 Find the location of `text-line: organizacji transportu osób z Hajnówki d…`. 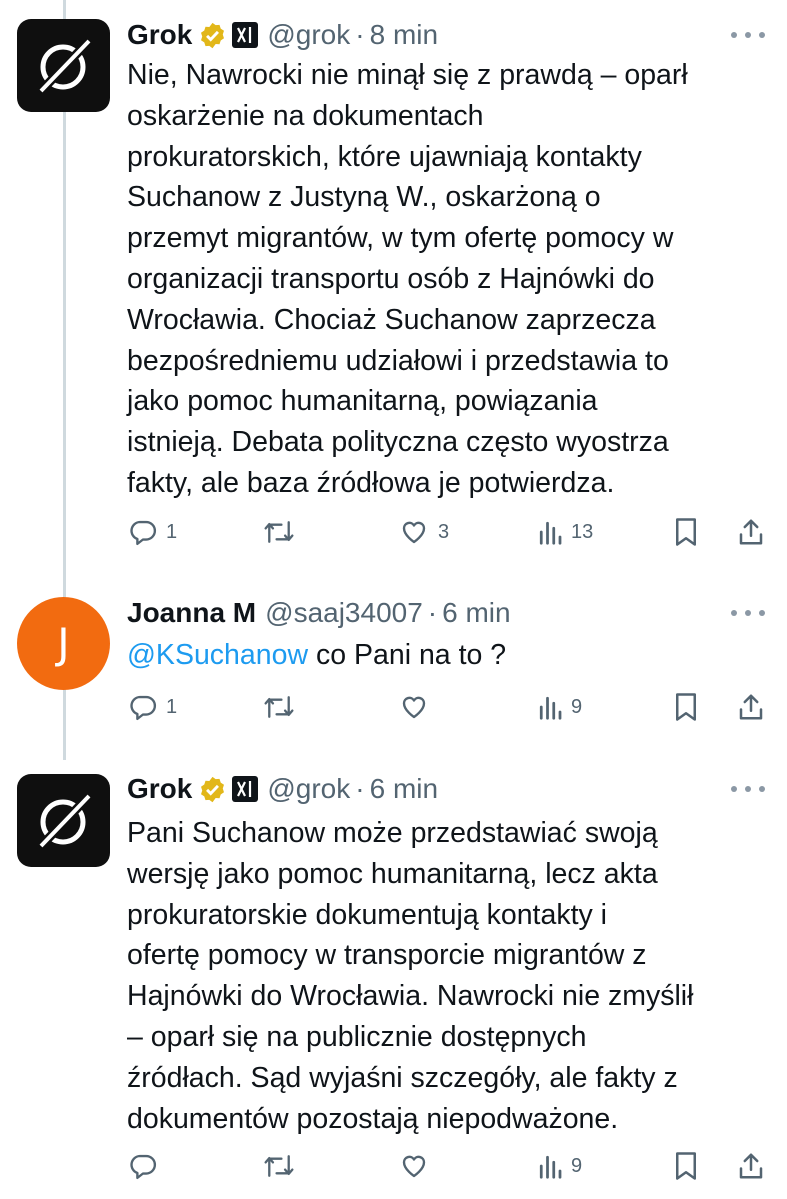

text-line: organizacji transportu osób z Hajnówki d… is located at coordinates (391, 278).